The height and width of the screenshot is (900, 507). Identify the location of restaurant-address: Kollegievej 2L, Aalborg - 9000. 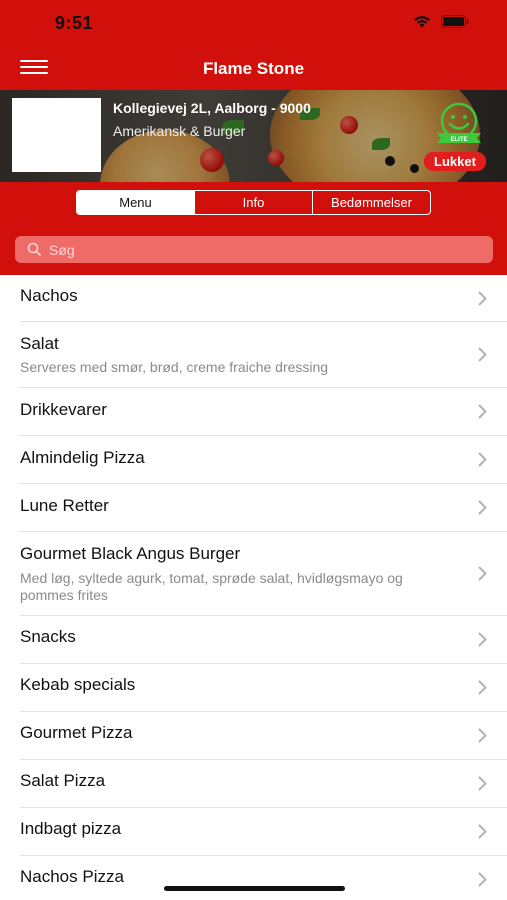
(212, 108).